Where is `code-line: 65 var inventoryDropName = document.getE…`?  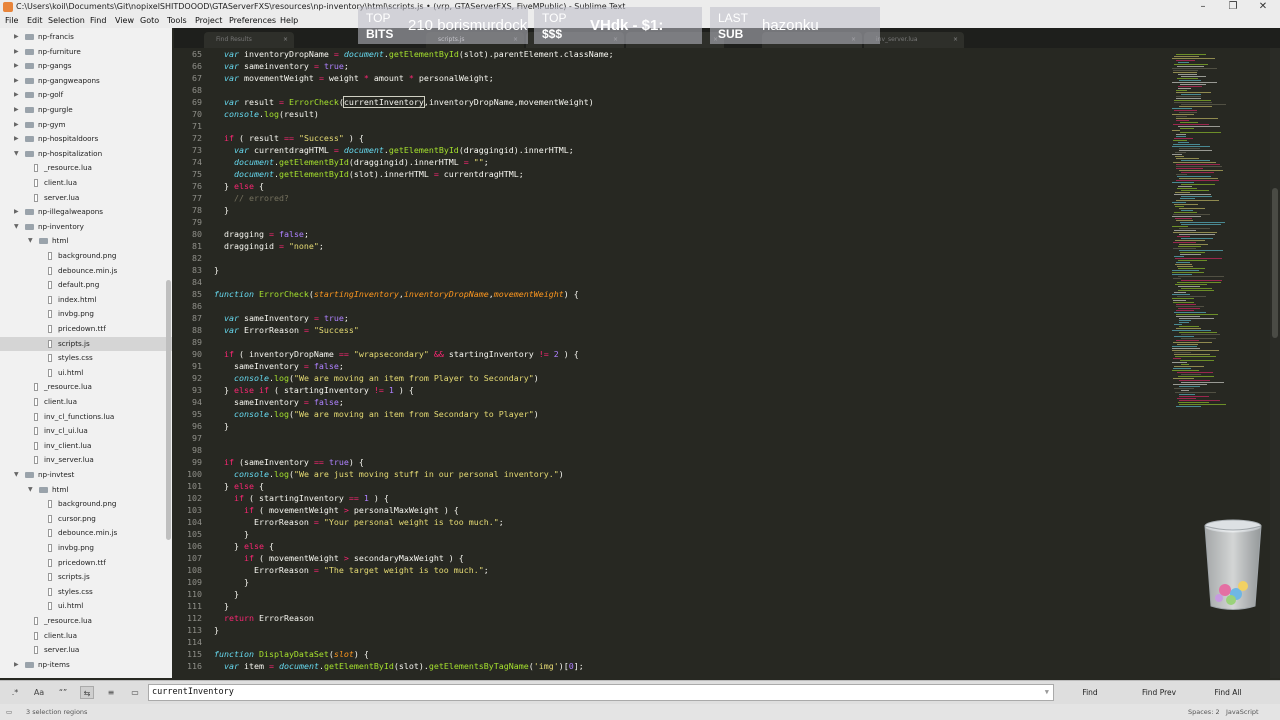 code-line: 65 var inventoryDropName = document.getE… is located at coordinates (672, 54).